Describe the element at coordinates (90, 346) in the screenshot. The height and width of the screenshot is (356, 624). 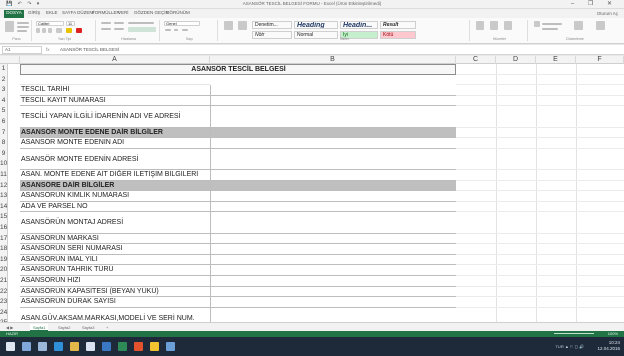
I see `store-icon` at that location.